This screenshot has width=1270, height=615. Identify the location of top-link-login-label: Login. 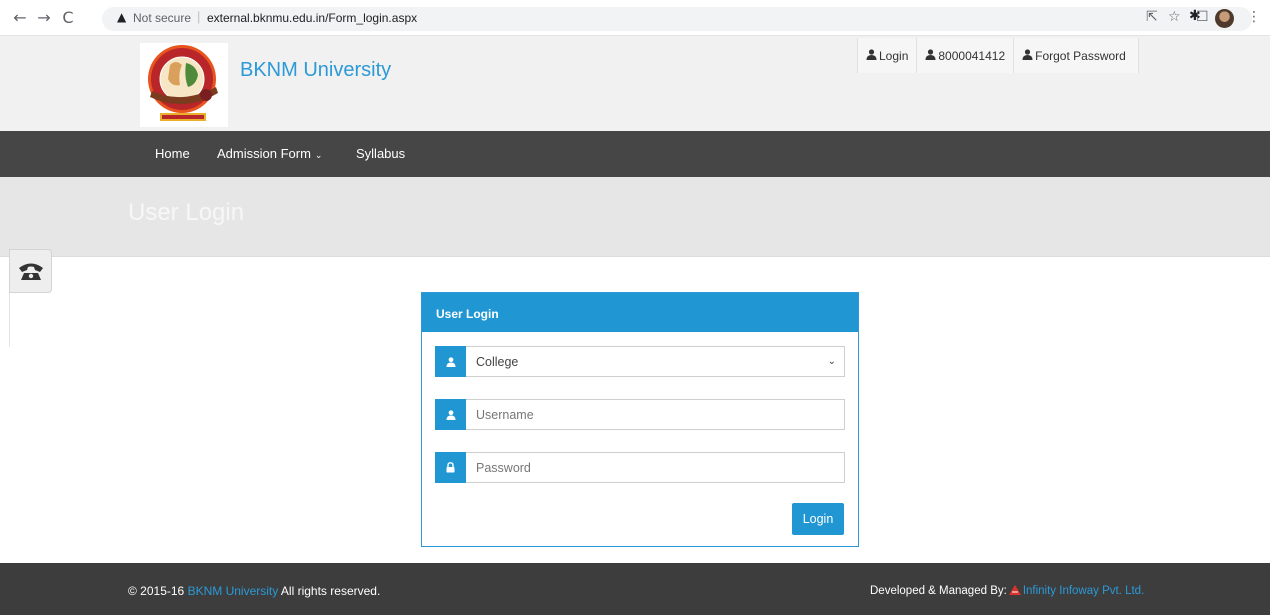
(894, 55).